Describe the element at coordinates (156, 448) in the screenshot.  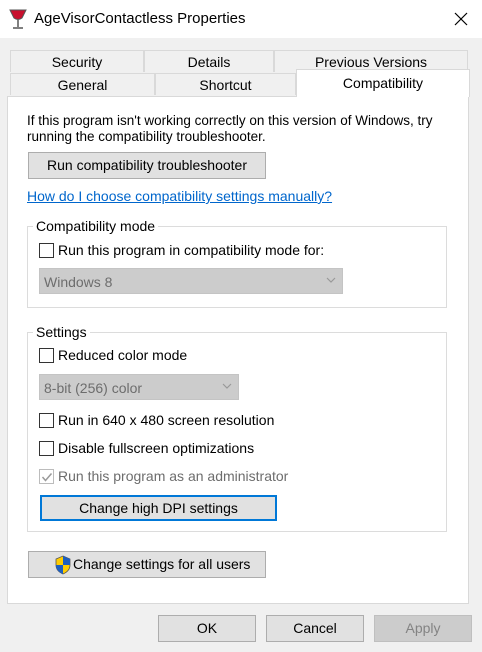
I see `disable-fullscreen-label: Disable fullscreen optimizations` at that location.